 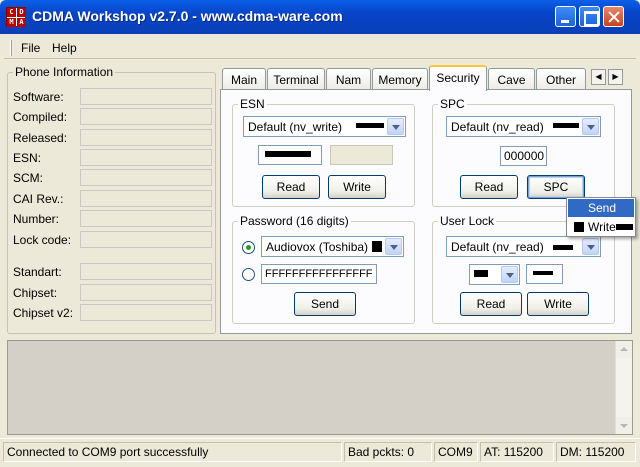 What do you see at coordinates (491, 304) in the screenshot?
I see `user-lock-read-button: Read` at bounding box center [491, 304].